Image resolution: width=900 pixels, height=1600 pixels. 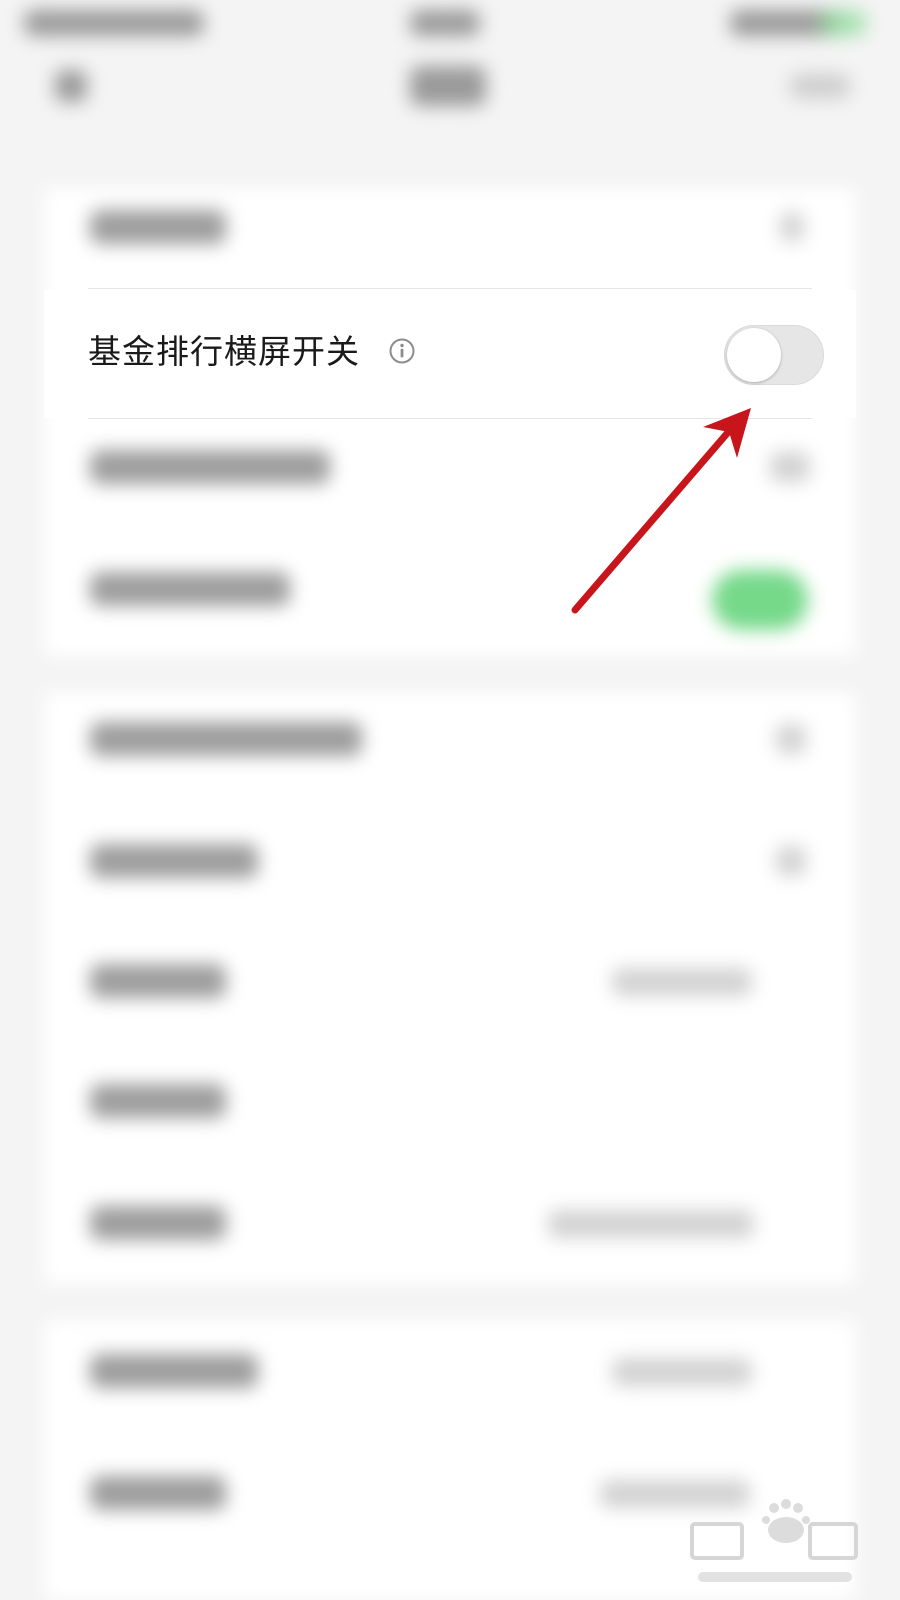 What do you see at coordinates (682, 1372) in the screenshot?
I see `setting-row-10-value` at bounding box center [682, 1372].